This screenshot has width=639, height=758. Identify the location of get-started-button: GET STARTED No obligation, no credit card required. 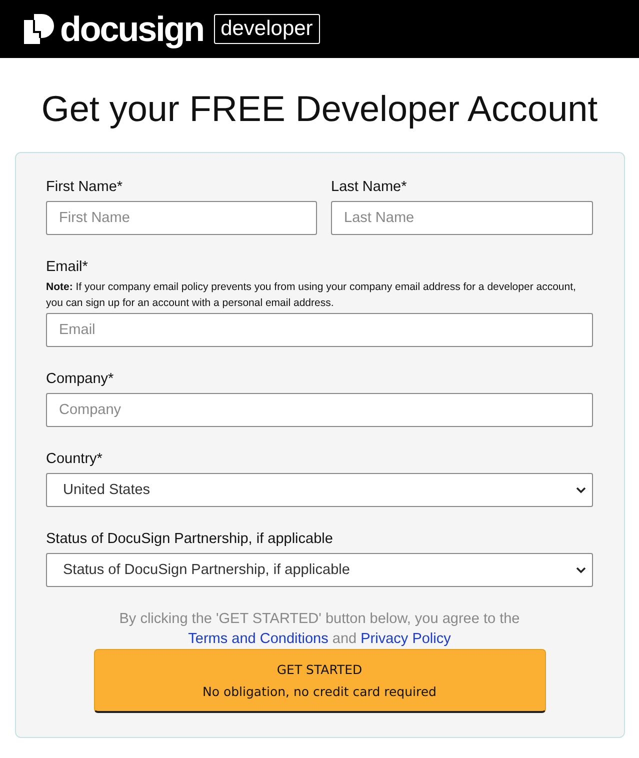
(320, 681).